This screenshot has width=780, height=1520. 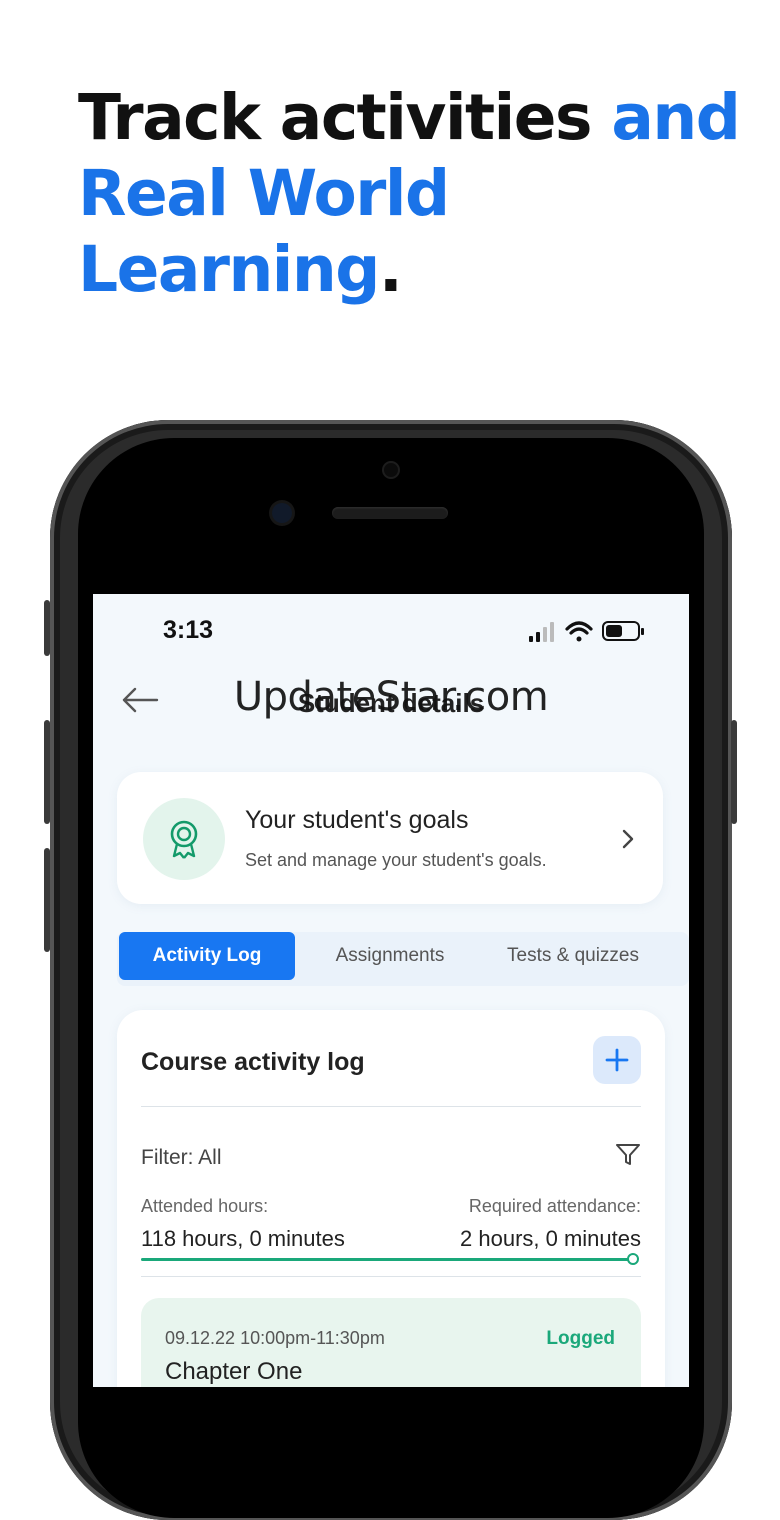 I want to click on signal-icon, so click(x=541, y=632).